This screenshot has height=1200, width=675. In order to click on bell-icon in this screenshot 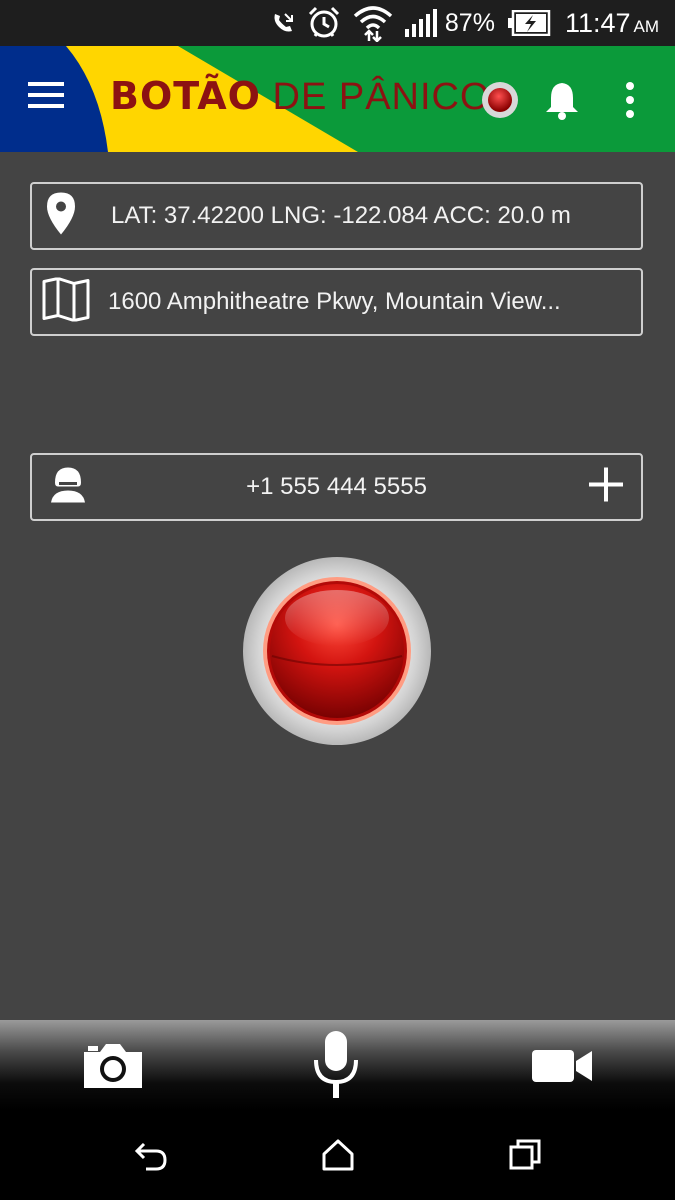, I will do `click(562, 100)`.